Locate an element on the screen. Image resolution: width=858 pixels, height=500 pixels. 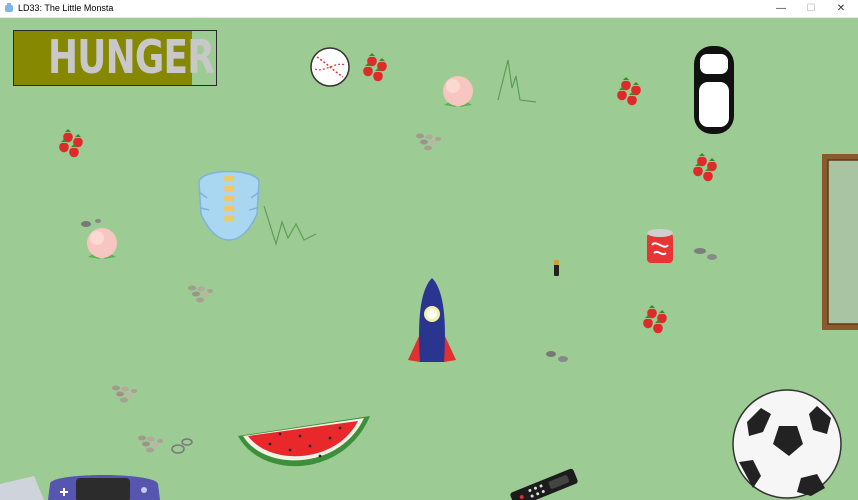
baseball is located at coordinates (330, 67).